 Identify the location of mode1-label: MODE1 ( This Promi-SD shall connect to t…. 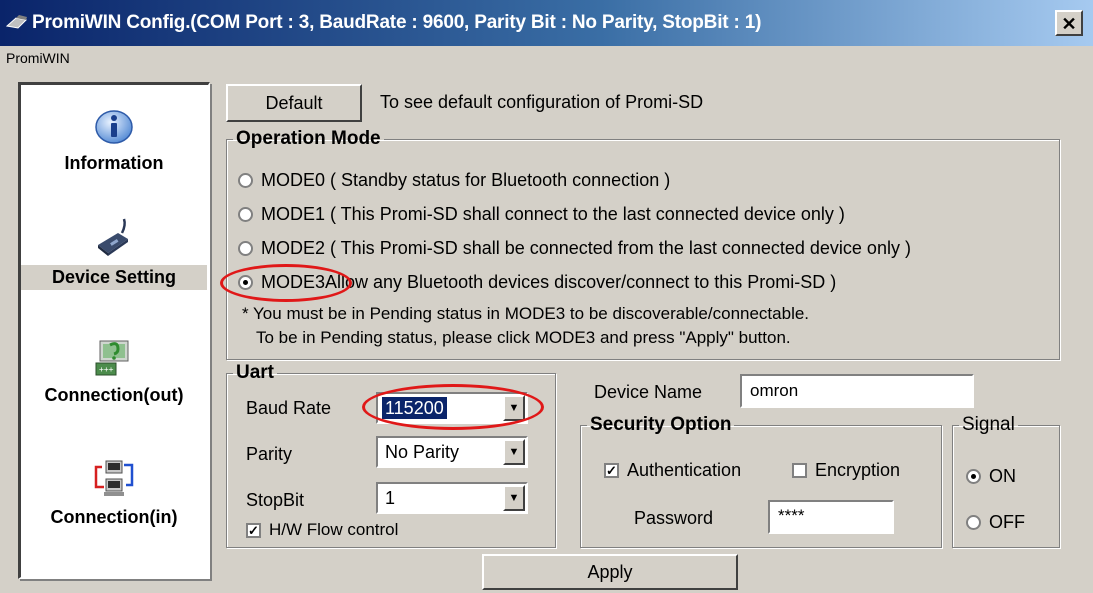
(553, 214).